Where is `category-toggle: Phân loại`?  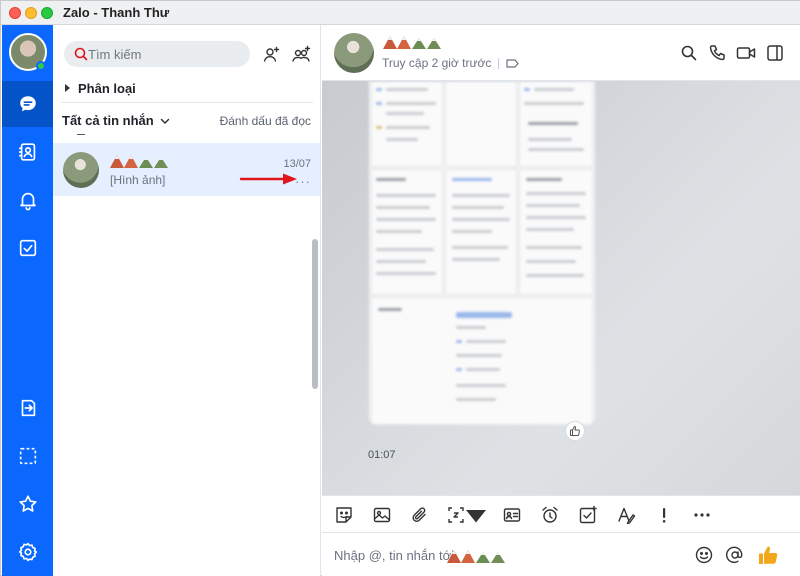
category-toggle: Phân loại is located at coordinates (100, 88).